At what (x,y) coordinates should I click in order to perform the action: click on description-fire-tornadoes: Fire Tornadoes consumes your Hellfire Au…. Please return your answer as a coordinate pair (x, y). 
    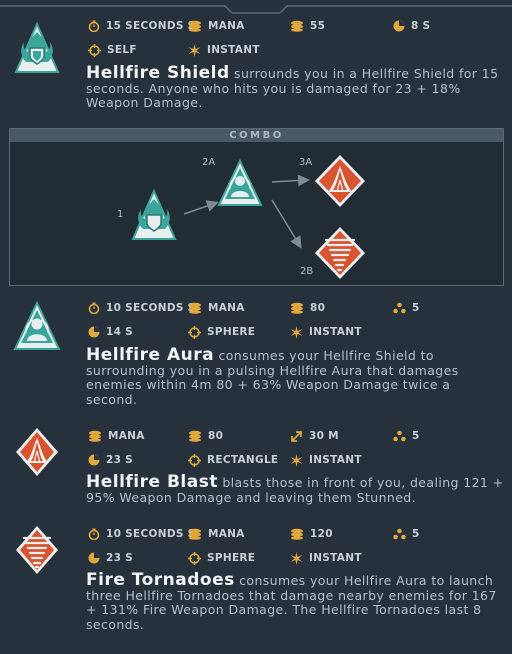
    Looking at the image, I should click on (295, 602).